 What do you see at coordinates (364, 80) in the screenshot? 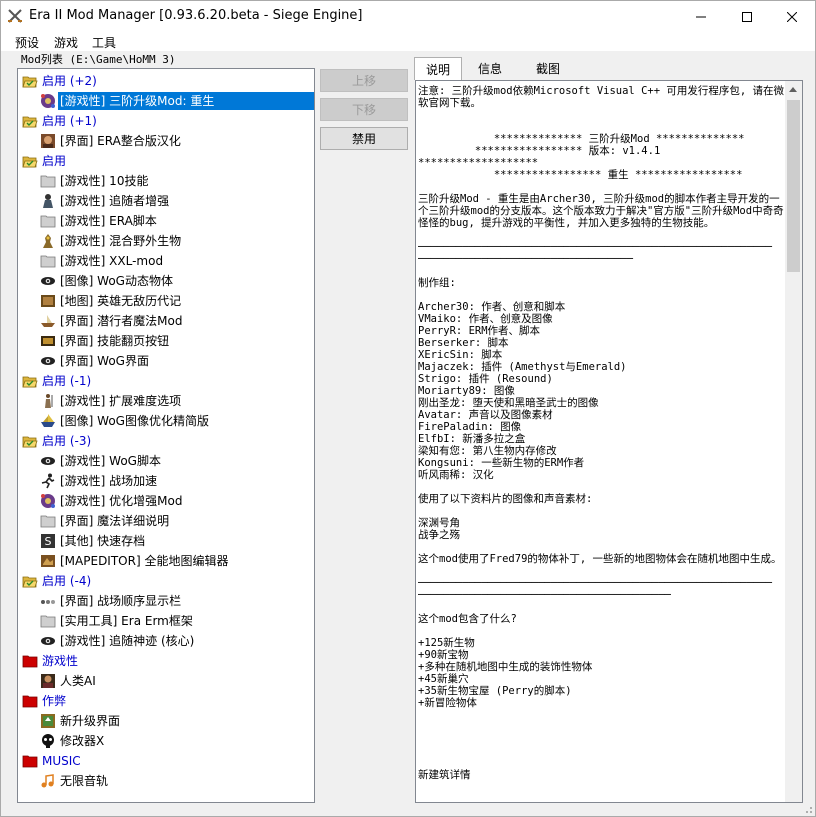
I see `move-up-button: 上移` at bounding box center [364, 80].